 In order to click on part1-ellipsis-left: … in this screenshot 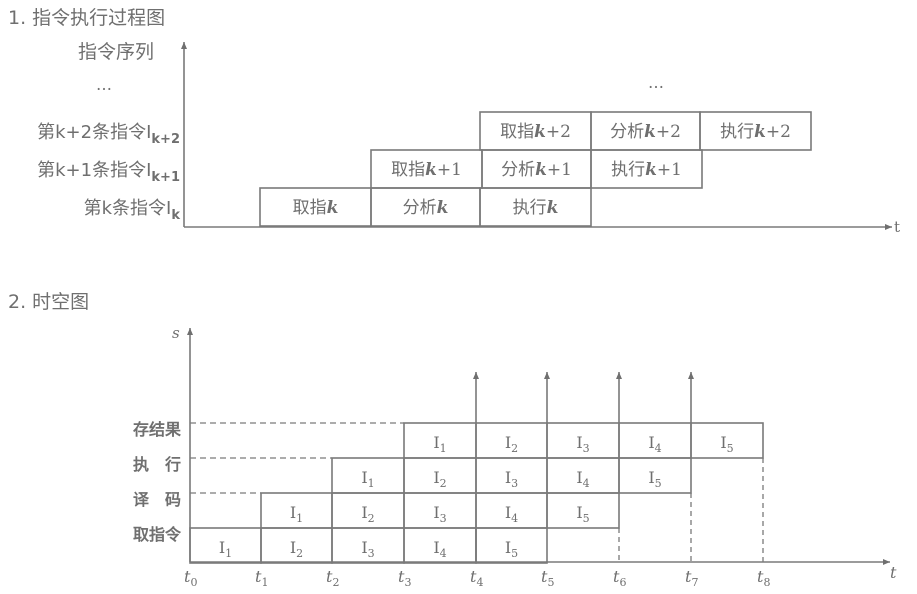, I will do `click(104, 84)`.